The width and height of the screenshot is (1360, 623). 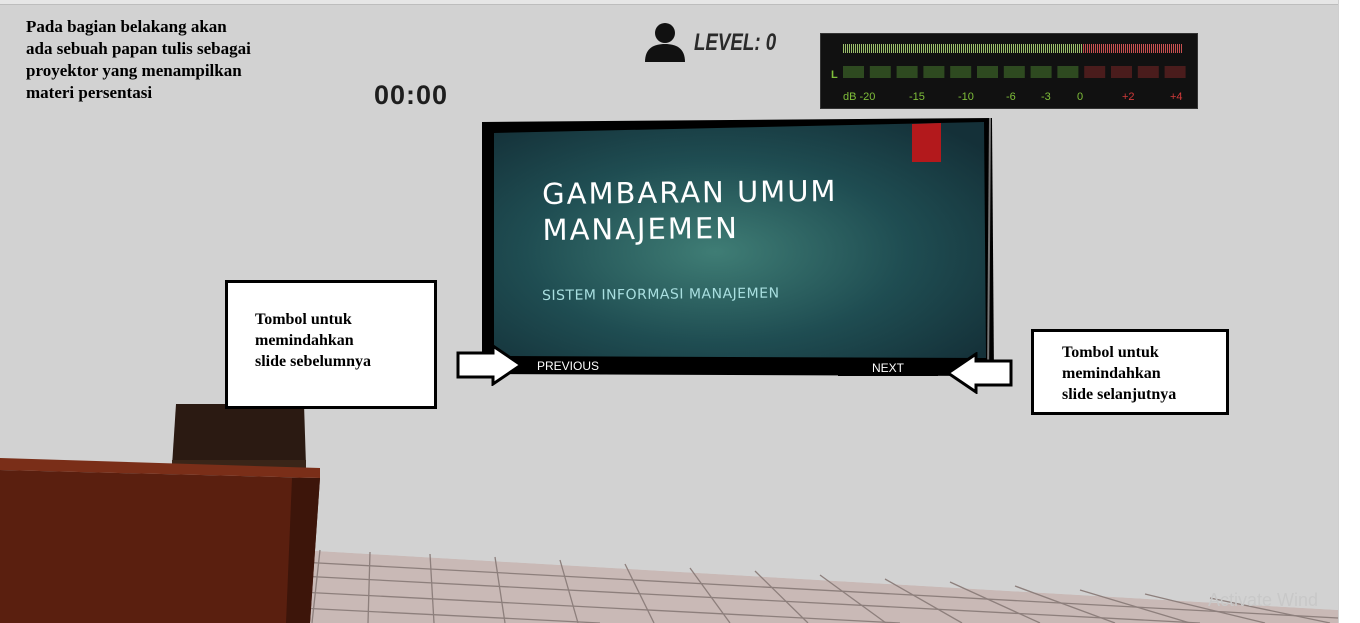 I want to click on slide-title: GAMBARAN UMUM MANAJEMEN, so click(x=690, y=210).